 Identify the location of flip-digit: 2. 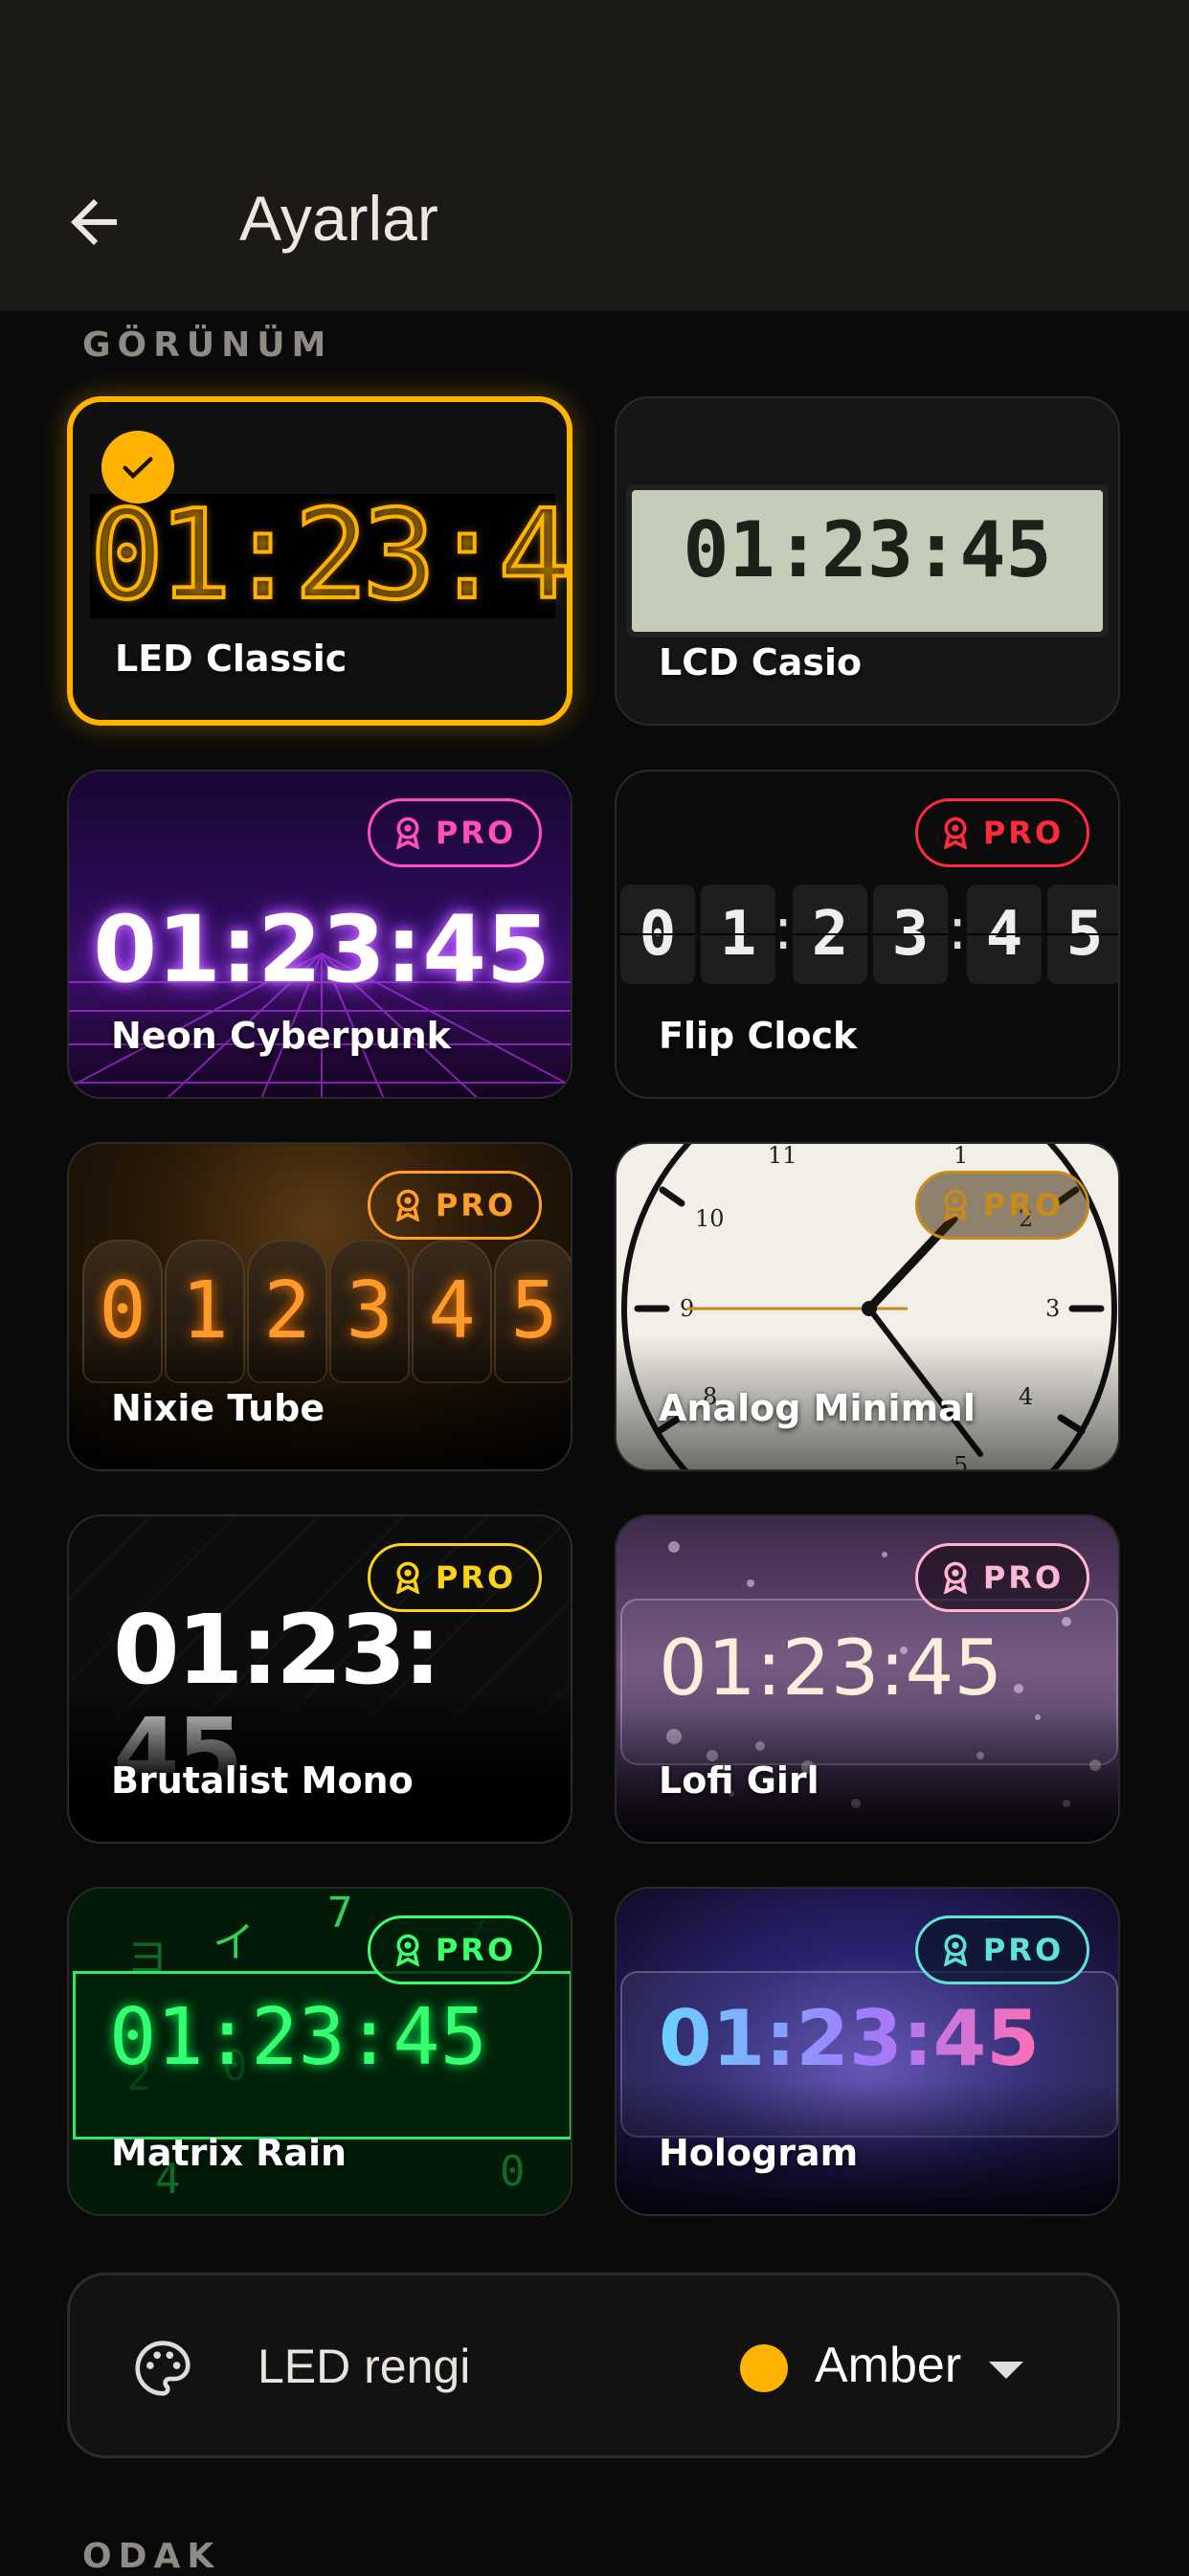
(830, 935).